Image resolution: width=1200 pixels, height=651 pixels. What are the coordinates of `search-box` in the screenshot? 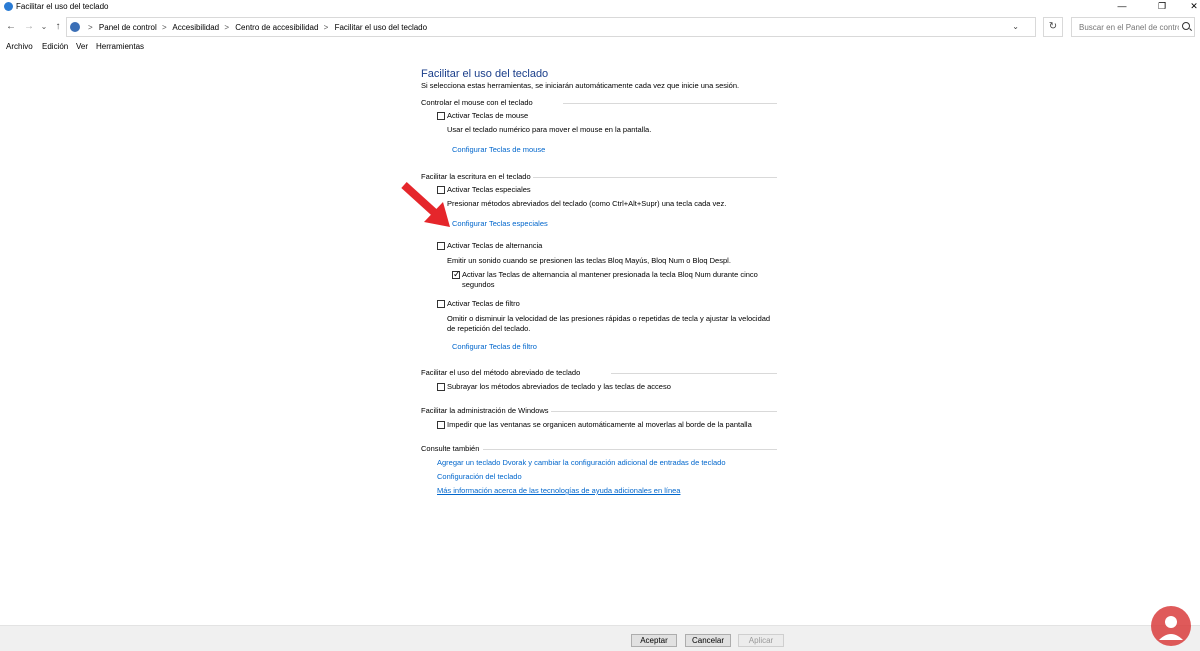 It's located at (1133, 27).